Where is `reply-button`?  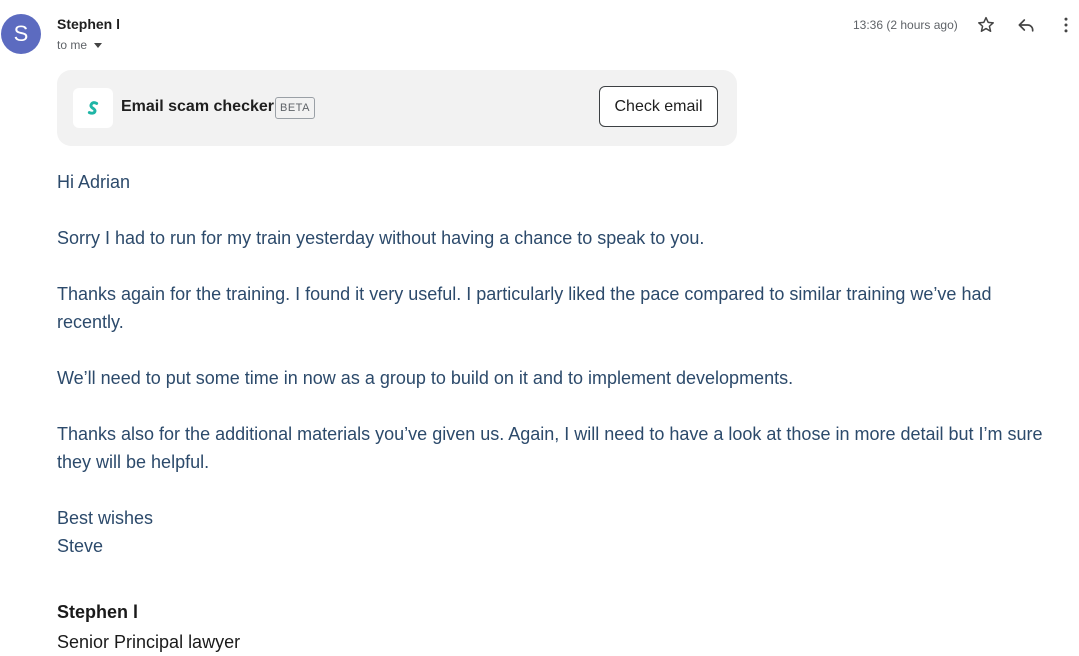
reply-button is located at coordinates (1026, 25).